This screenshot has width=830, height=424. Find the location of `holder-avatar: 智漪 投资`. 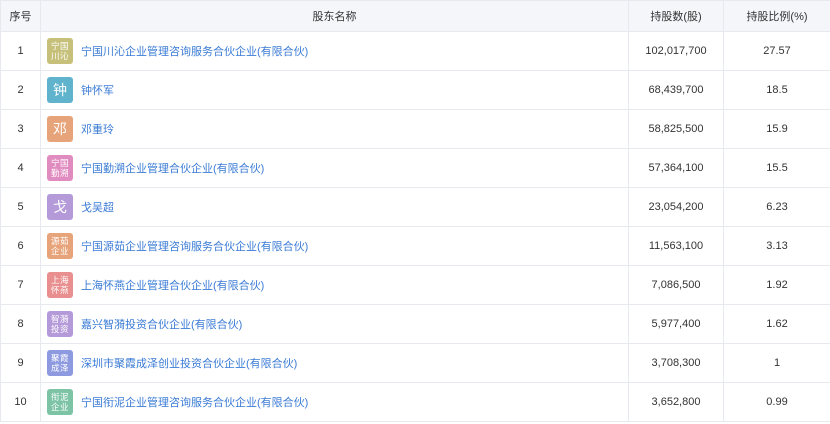

holder-avatar: 智漪 投资 is located at coordinates (60, 324).